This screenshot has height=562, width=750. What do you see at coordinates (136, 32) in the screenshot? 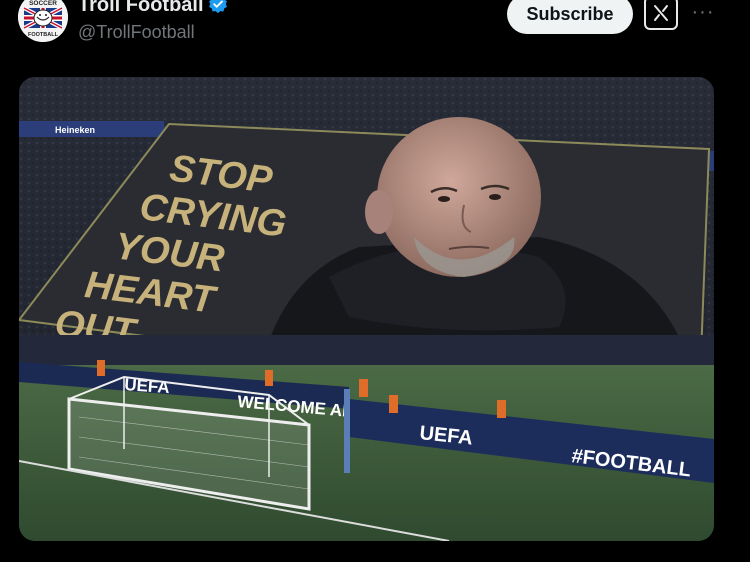
I see `author-handle: @TrollFootball` at bounding box center [136, 32].